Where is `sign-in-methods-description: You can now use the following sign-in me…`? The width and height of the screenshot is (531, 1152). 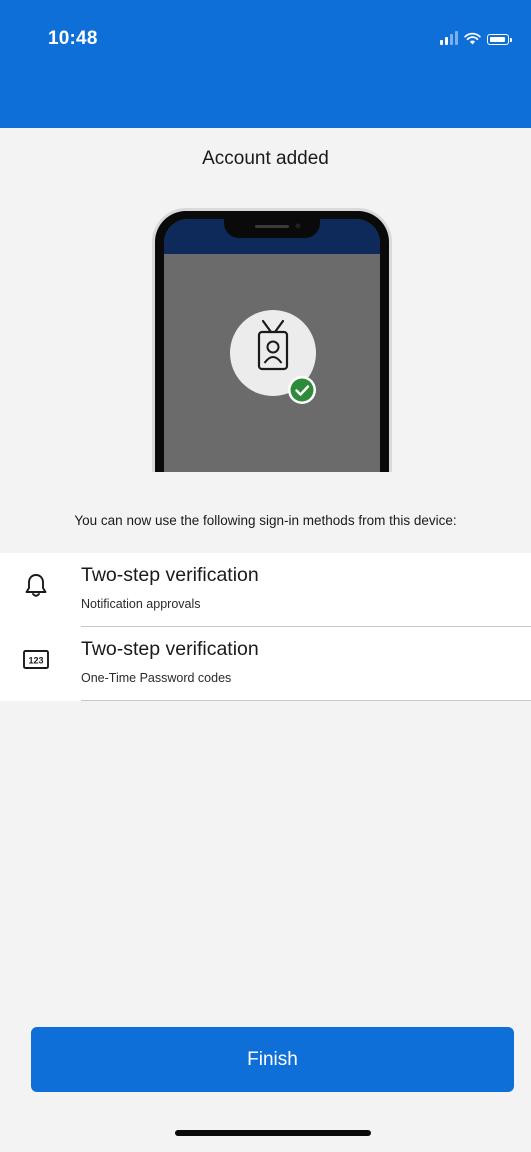 sign-in-methods-description: You can now use the following sign-in me… is located at coordinates (265, 520).